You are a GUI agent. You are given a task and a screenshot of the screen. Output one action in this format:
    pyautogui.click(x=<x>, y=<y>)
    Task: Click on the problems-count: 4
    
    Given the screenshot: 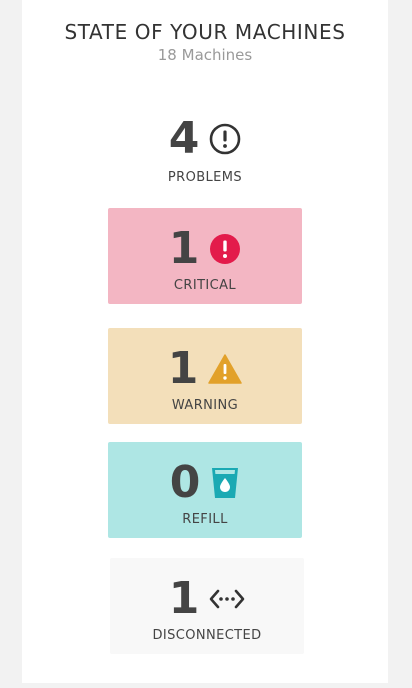 What is the action you would take?
    pyautogui.click(x=184, y=138)
    